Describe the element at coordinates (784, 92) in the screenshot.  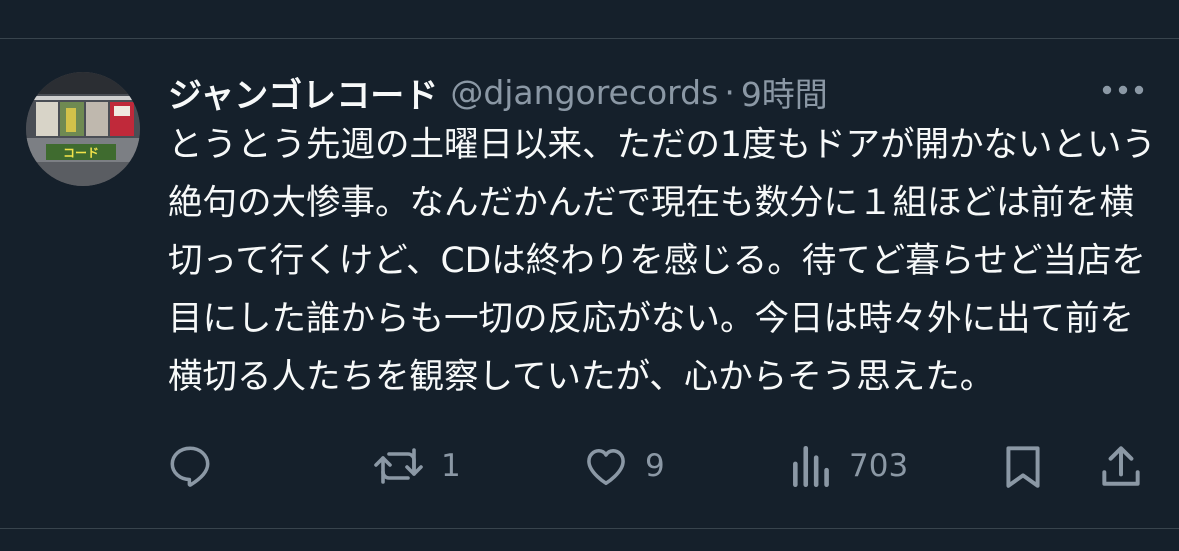
I see `timestamp: 9時間` at that location.